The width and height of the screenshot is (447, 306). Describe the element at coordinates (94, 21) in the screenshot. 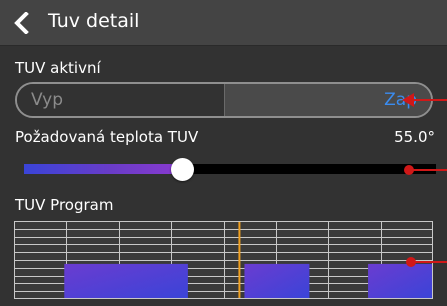

I see `page-title: Tuv detail` at that location.